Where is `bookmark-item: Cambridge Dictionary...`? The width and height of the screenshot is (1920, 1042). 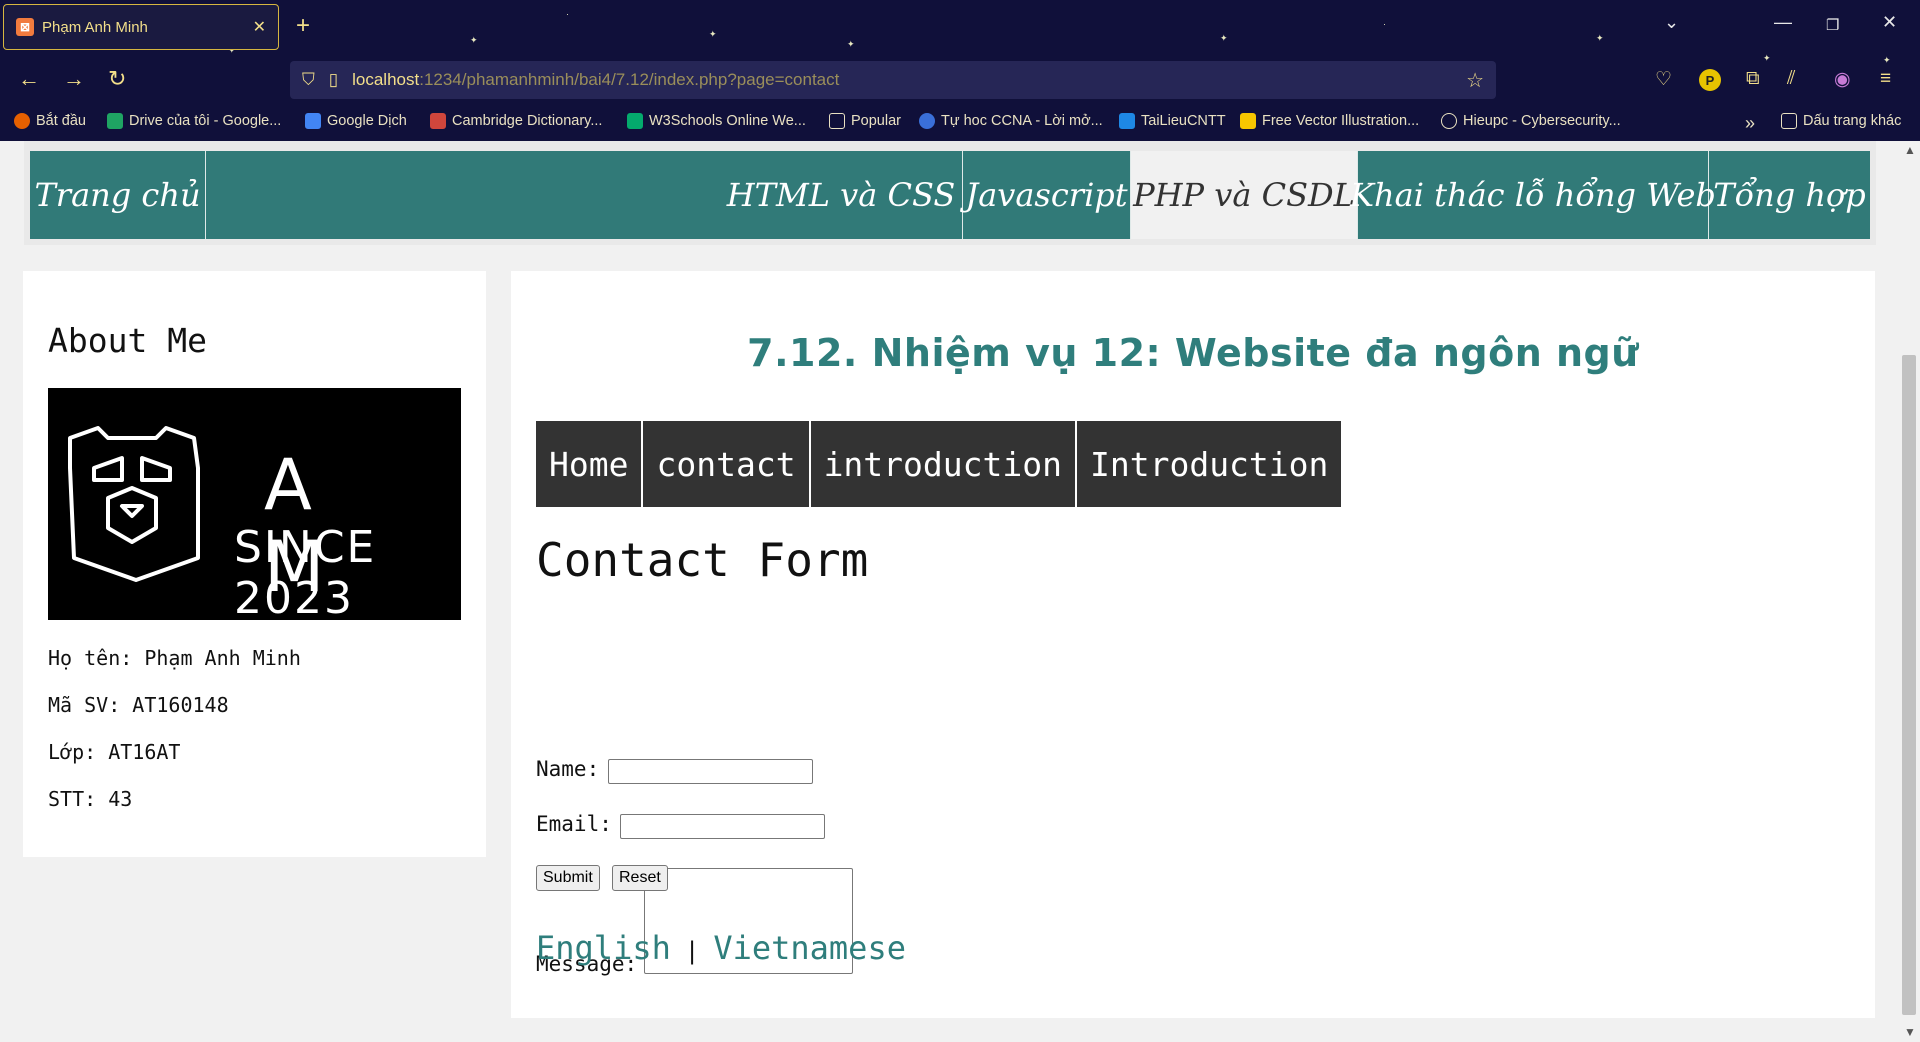 bookmark-item: Cambridge Dictionary... is located at coordinates (516, 121).